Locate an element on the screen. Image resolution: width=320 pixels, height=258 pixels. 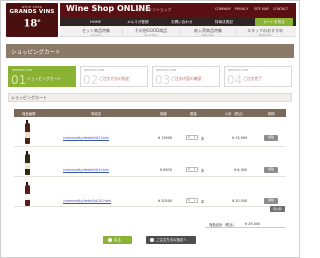
product-link: /commodity/detail/id/2.html is located at coordinates (86, 138).